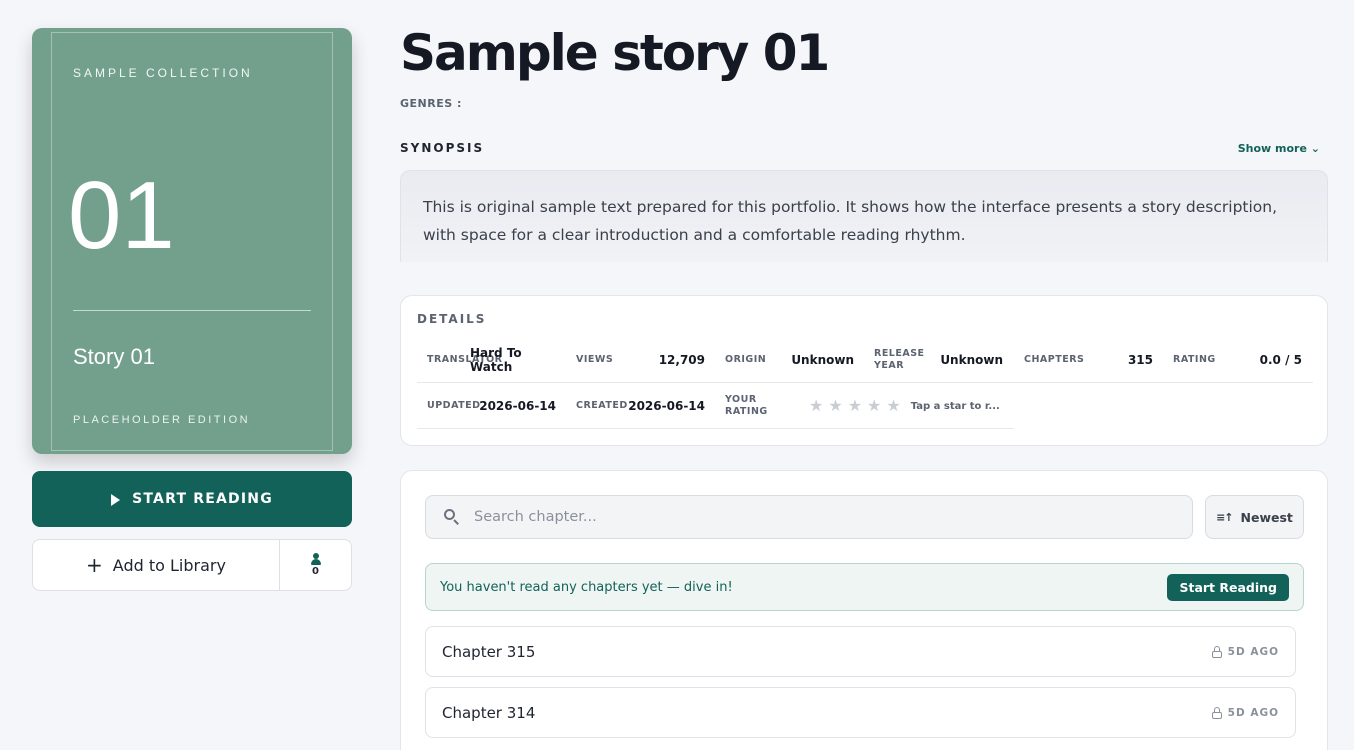 The height and width of the screenshot is (750, 1354). I want to click on cover-collection: SAMPLE COLLECTION, so click(163, 73).